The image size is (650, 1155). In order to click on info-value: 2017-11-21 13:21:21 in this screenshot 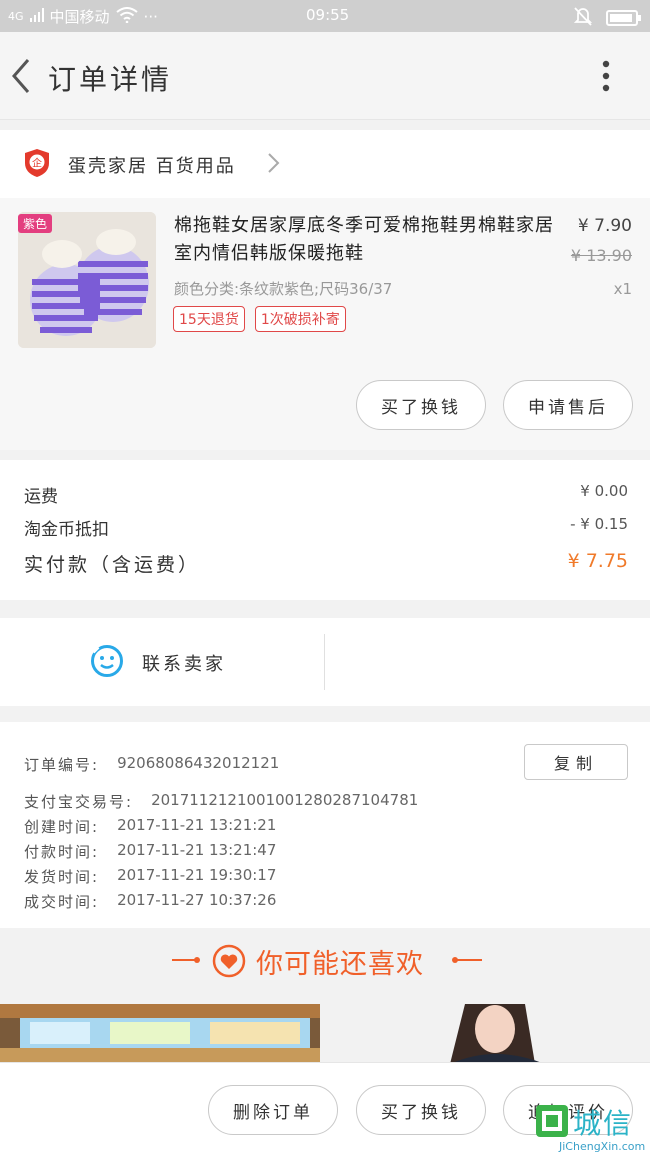, I will do `click(197, 825)`.